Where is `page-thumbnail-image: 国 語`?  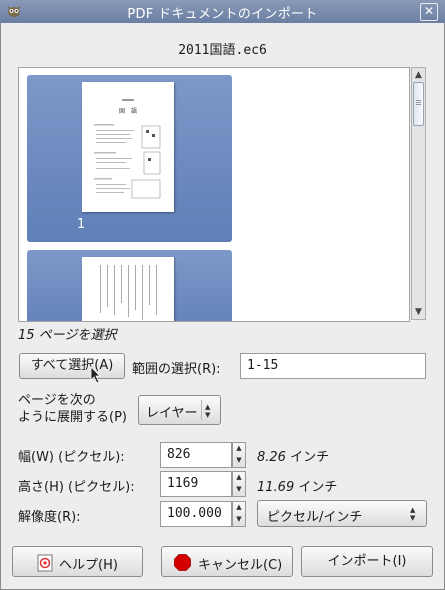 page-thumbnail-image: 国 語 is located at coordinates (128, 147).